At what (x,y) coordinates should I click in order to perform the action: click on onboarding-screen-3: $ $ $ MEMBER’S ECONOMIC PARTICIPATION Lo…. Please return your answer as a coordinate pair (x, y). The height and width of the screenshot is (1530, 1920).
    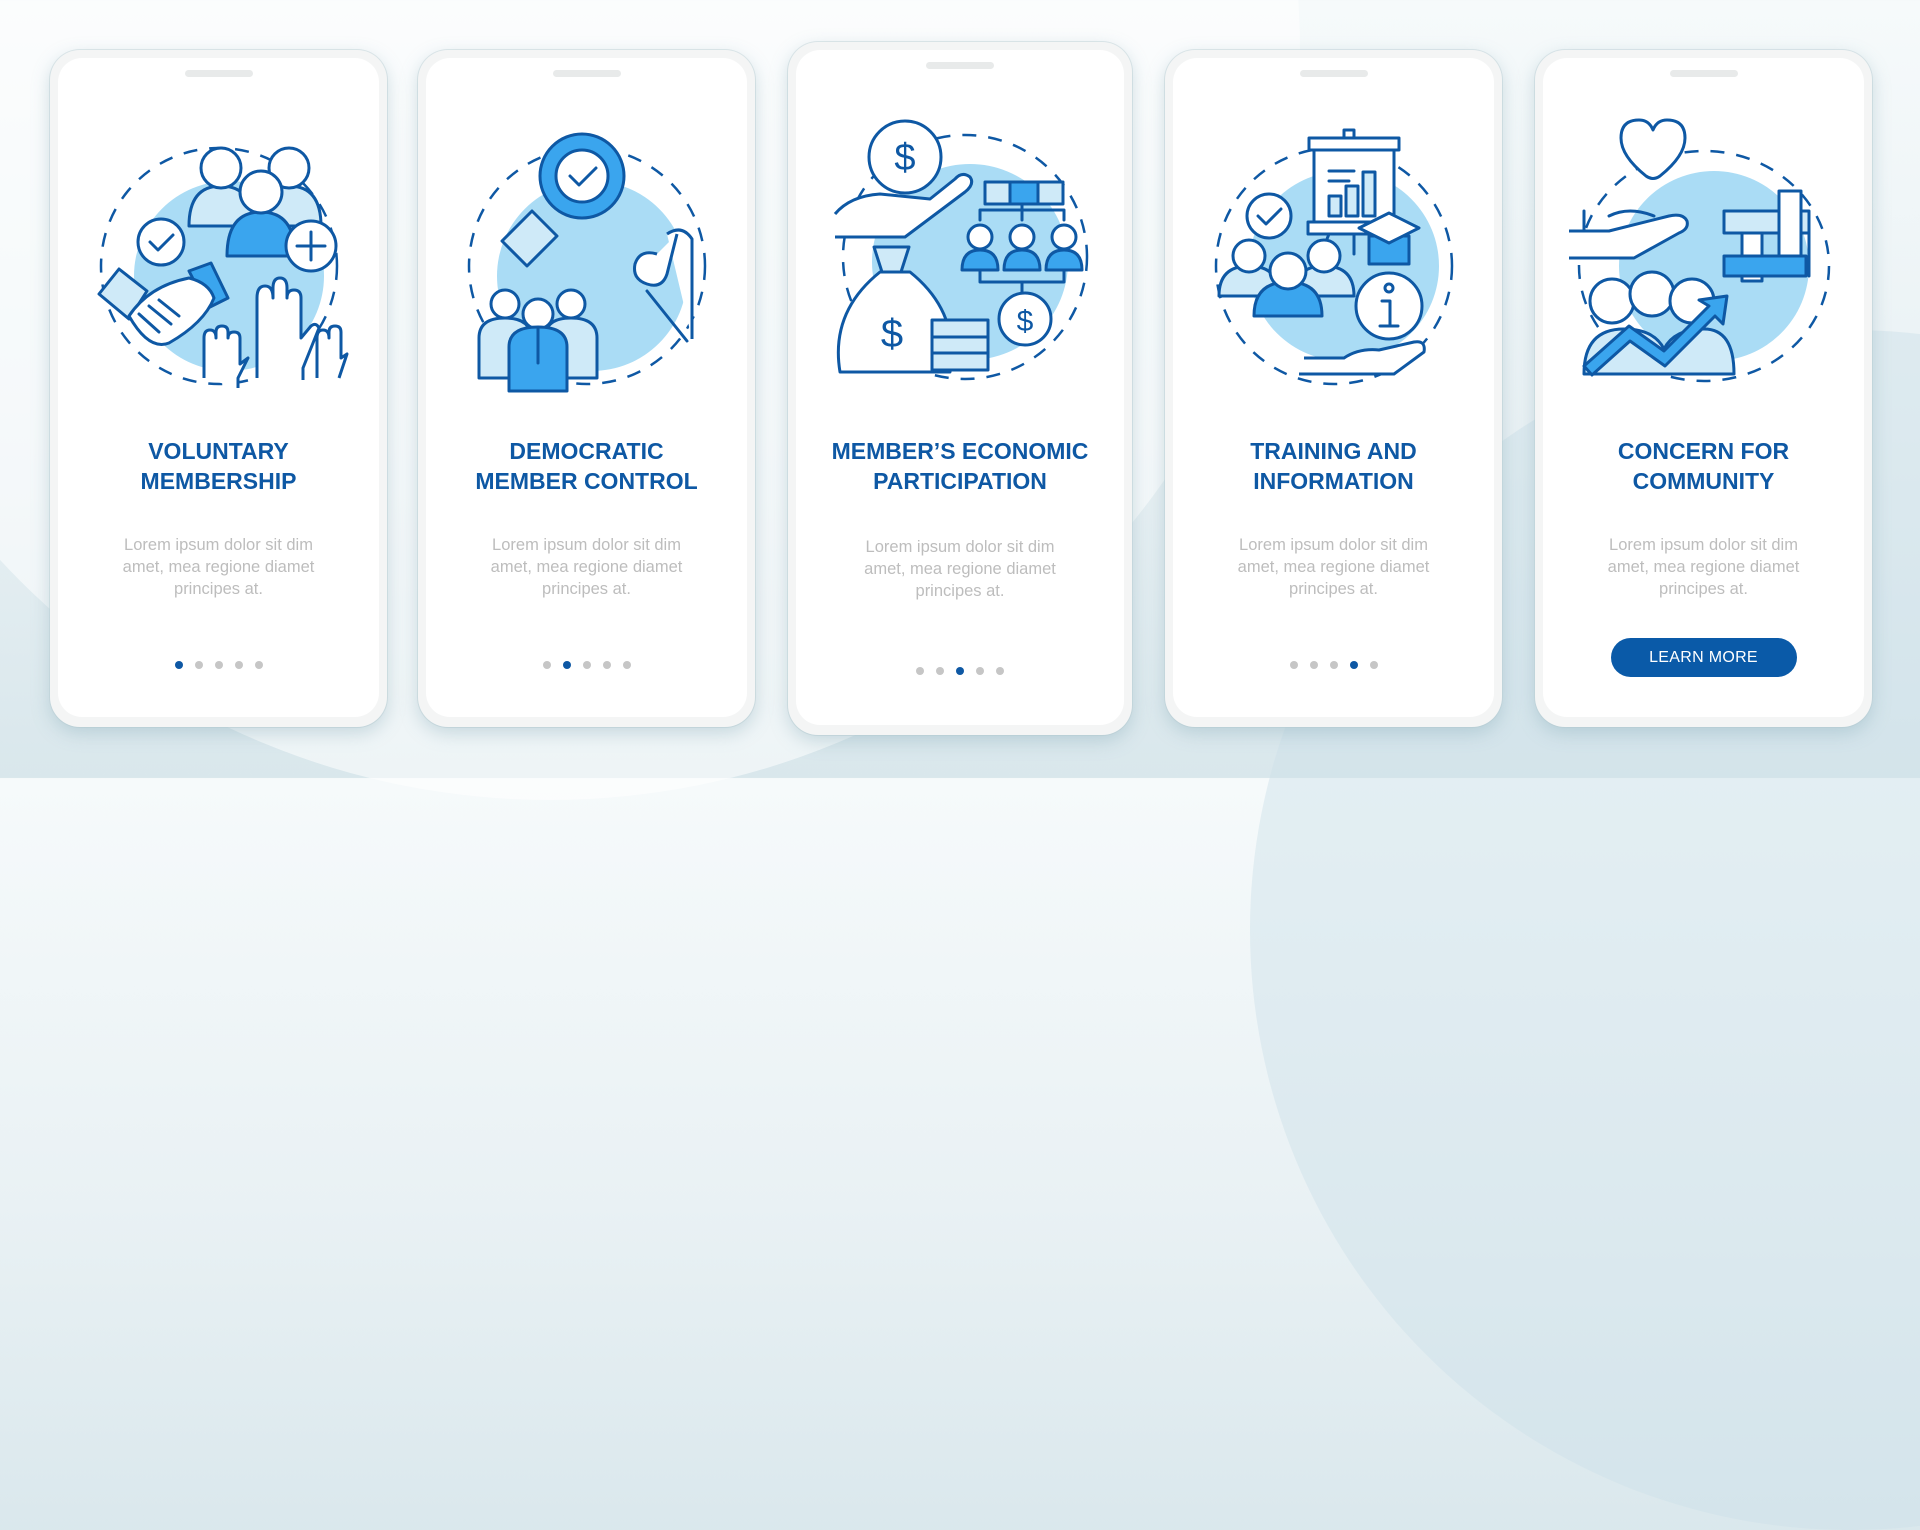
    Looking at the image, I should click on (960, 388).